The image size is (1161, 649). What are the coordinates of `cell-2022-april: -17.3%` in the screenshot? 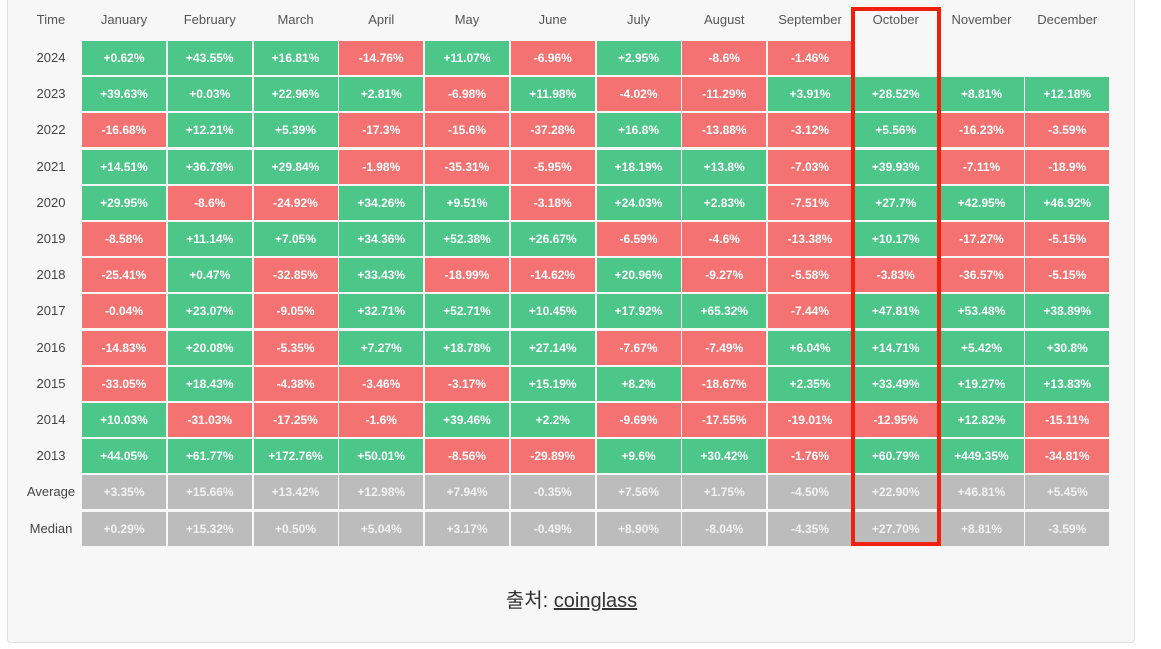 It's located at (381, 130).